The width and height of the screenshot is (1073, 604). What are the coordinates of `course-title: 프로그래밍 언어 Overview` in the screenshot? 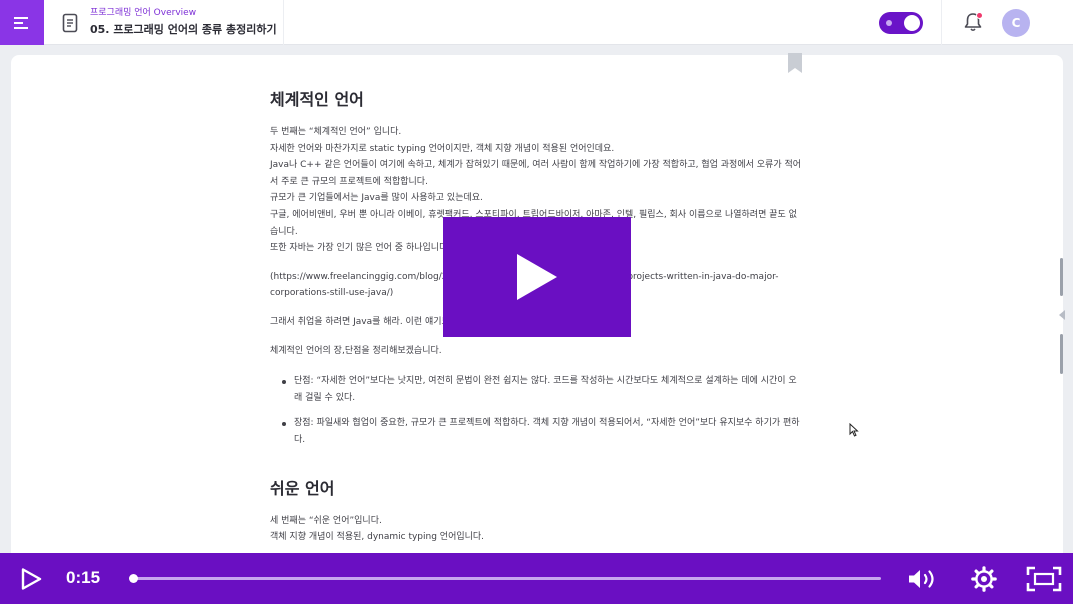 It's located at (183, 13).